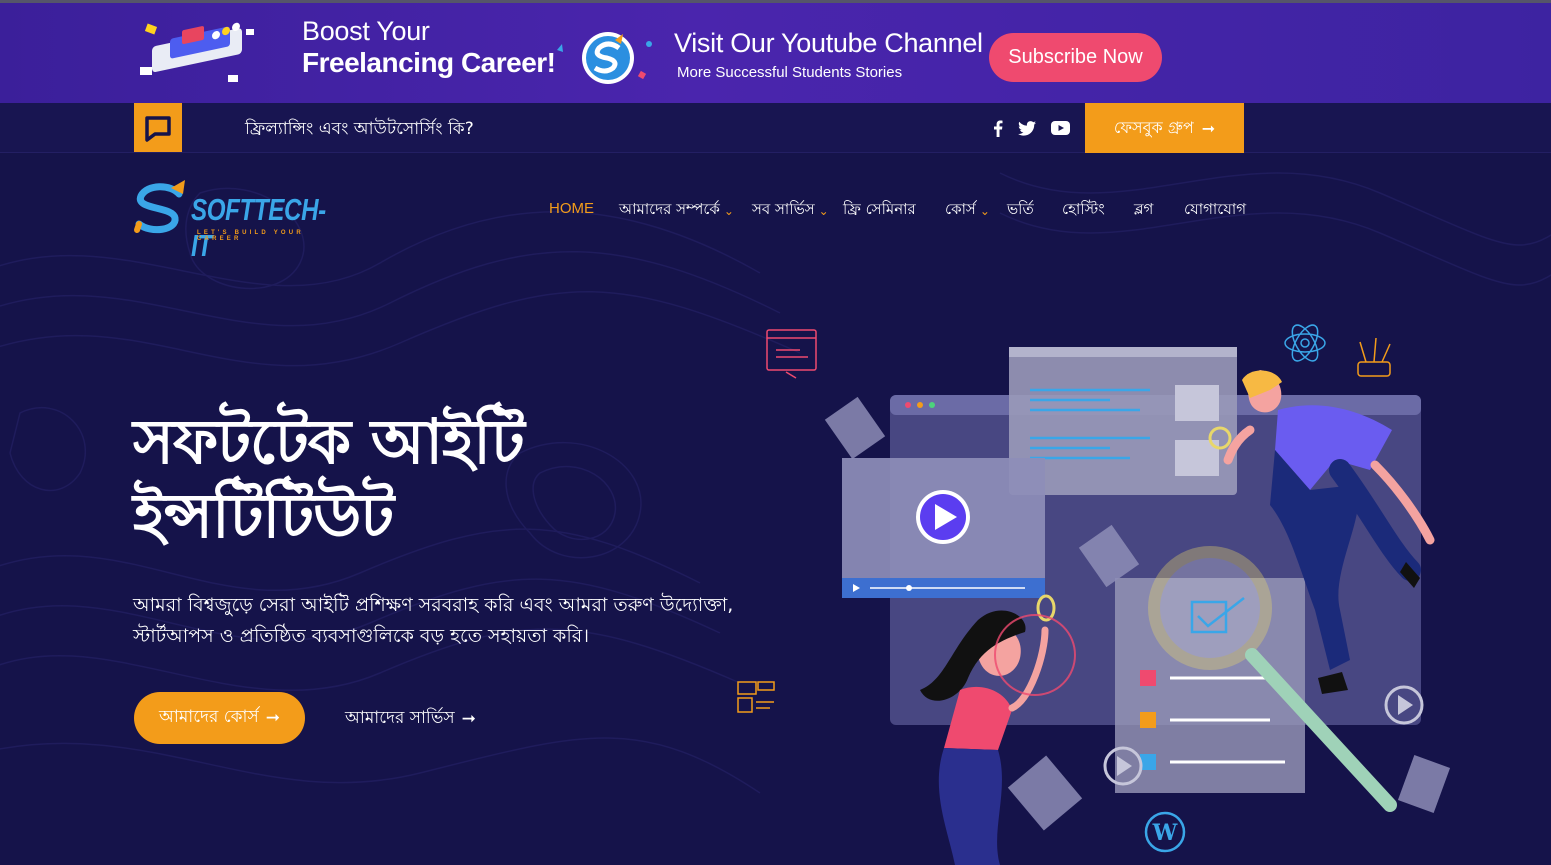  Describe the element at coordinates (791, 354) in the screenshot. I see `code-window-icon` at that location.